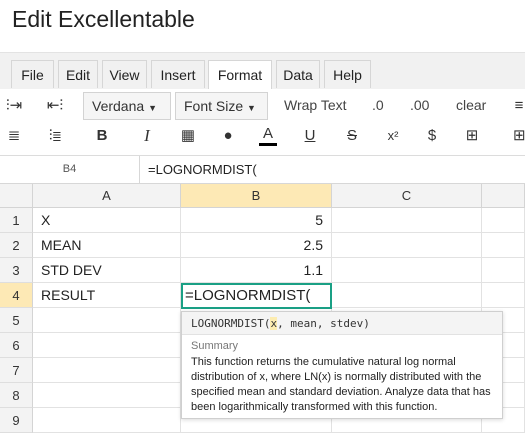  What do you see at coordinates (16, 395) in the screenshot?
I see `row-header-8: 8` at bounding box center [16, 395].